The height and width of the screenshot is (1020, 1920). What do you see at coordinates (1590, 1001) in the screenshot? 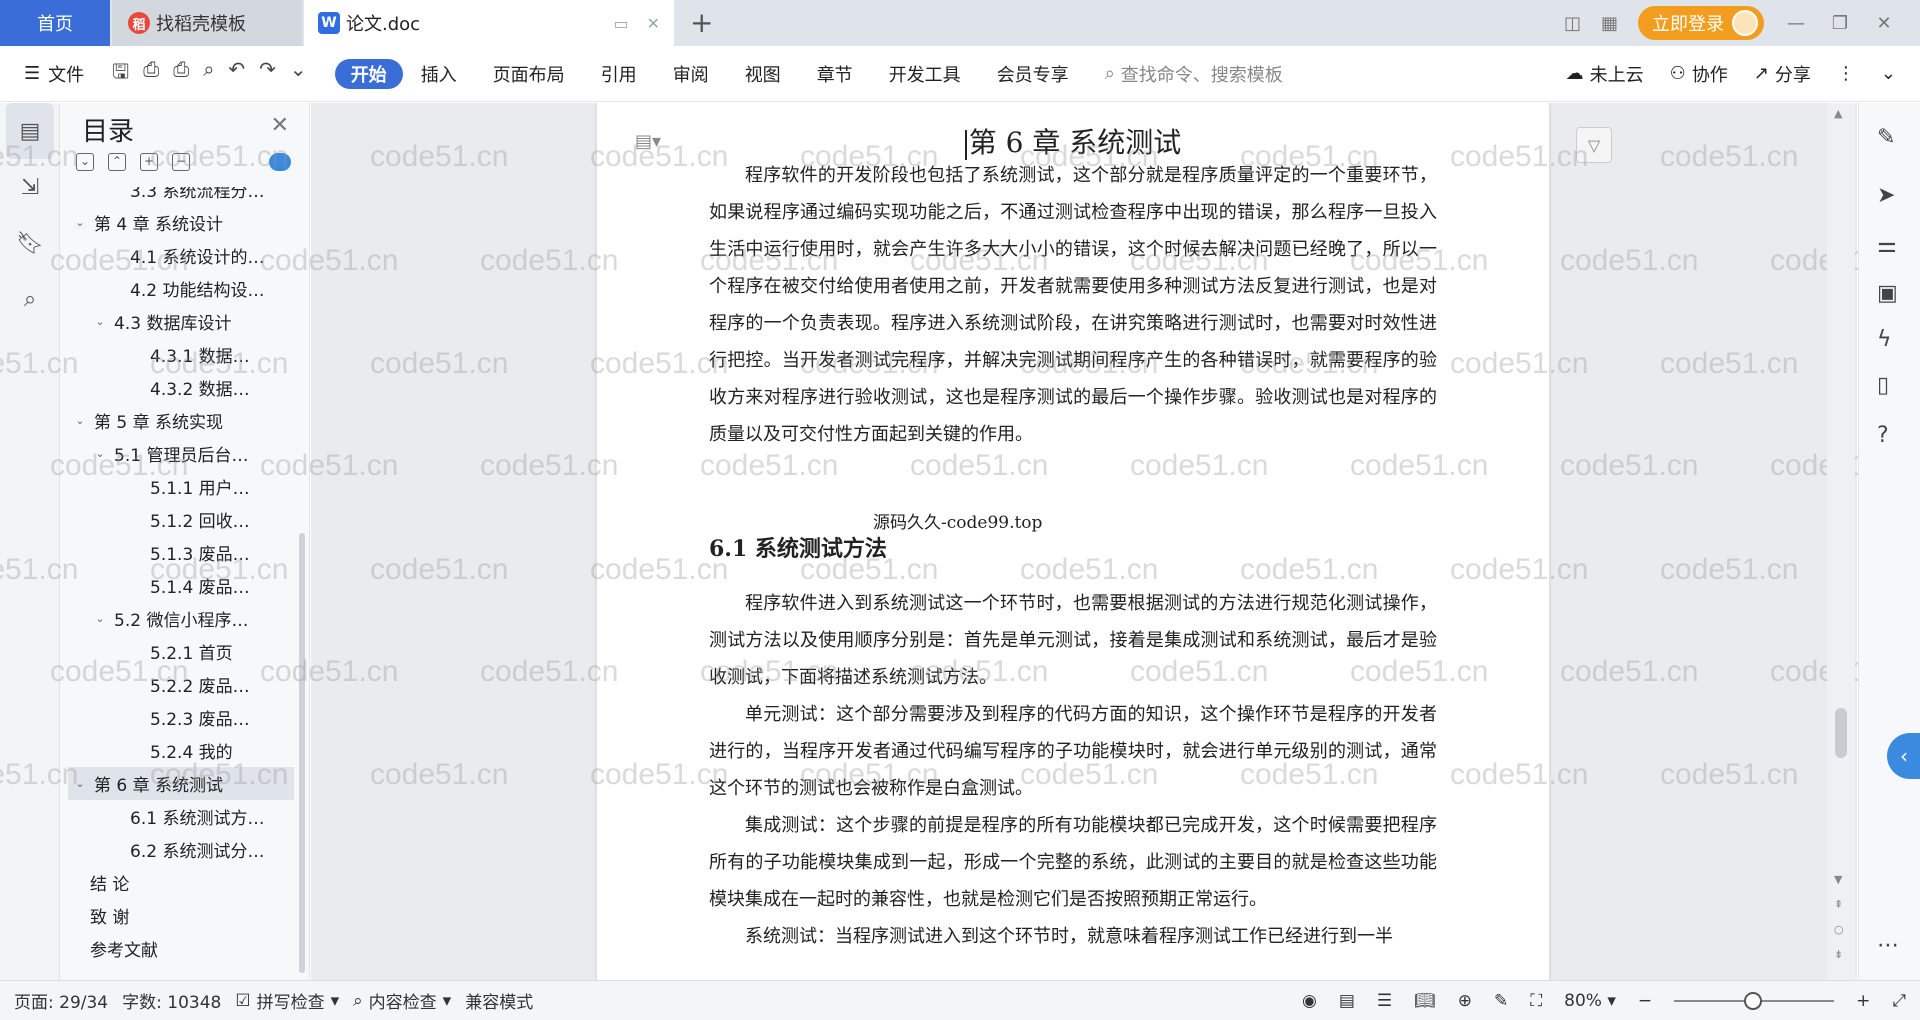
I see `zoom-level: 80% ▾` at bounding box center [1590, 1001].